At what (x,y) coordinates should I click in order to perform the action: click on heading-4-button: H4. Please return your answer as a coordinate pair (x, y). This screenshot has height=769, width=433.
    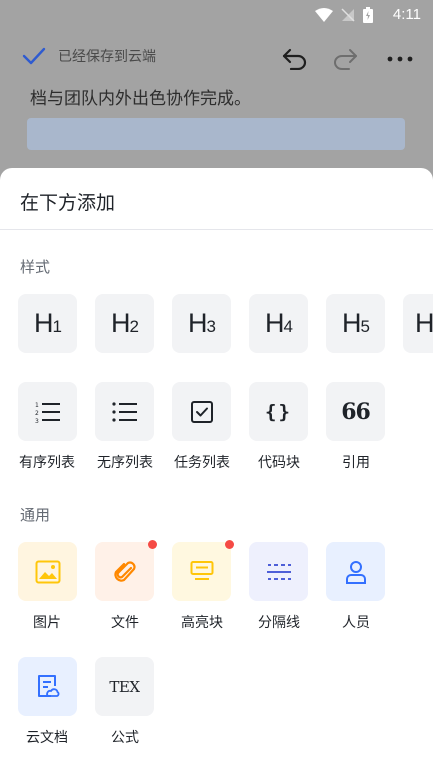
    Looking at the image, I should click on (278, 323).